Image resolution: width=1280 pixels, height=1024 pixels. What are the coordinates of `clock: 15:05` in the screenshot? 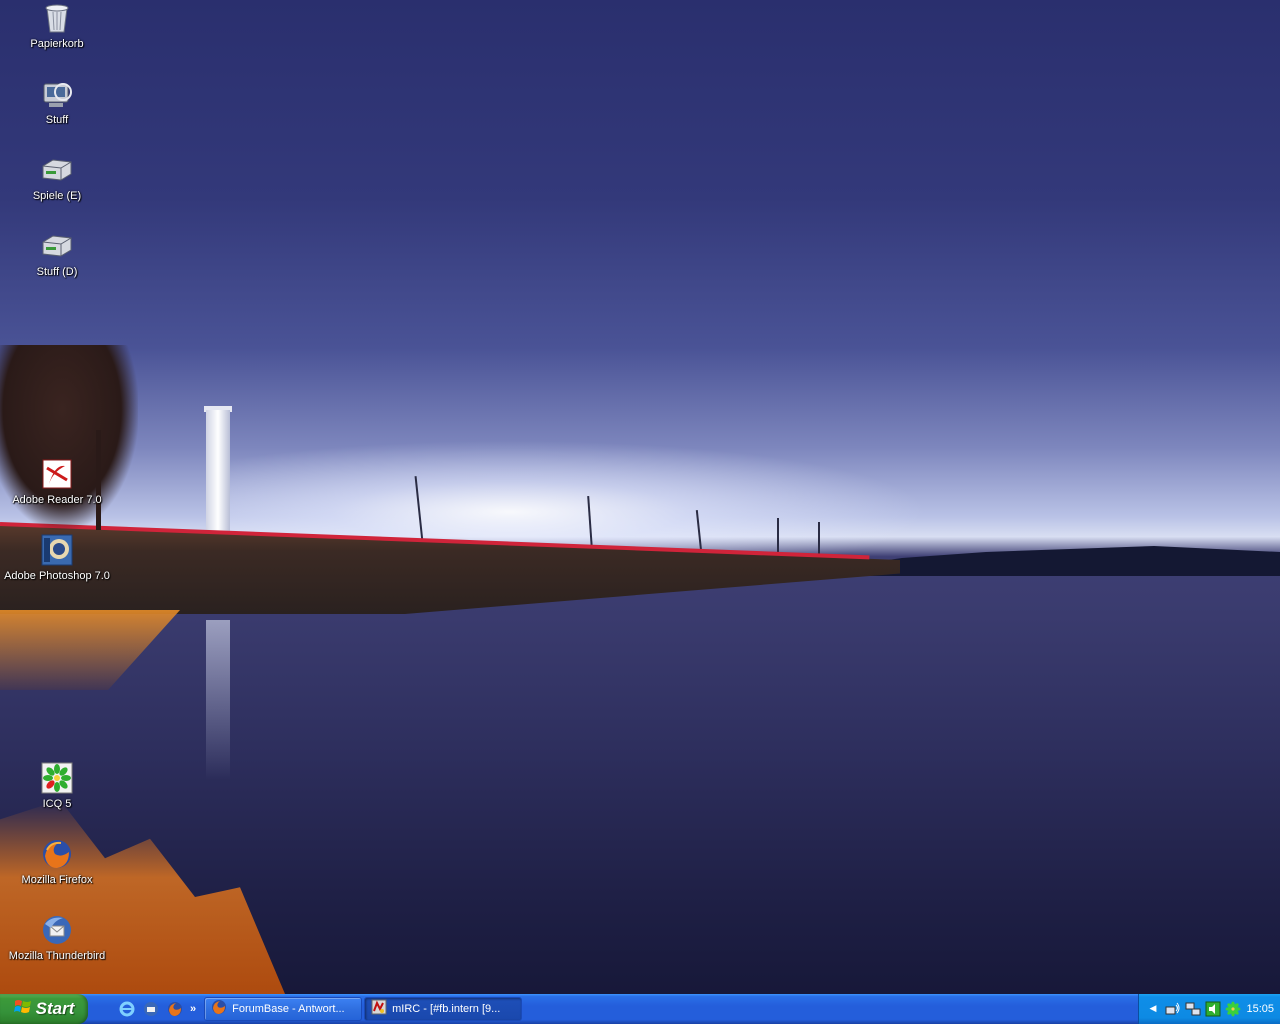 It's located at (1260, 1009).